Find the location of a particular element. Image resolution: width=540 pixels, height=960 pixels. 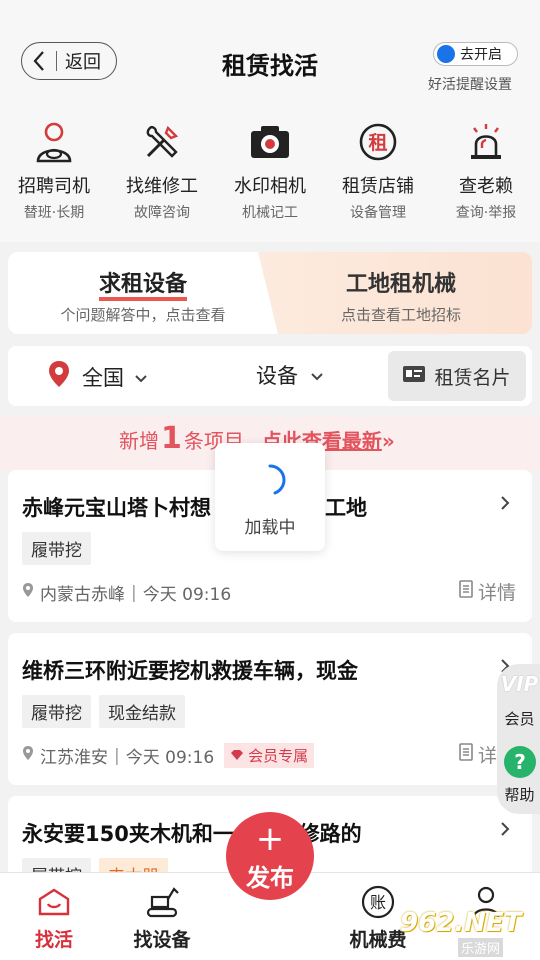

quick-link-title: 水印相机 is located at coordinates (270, 186).